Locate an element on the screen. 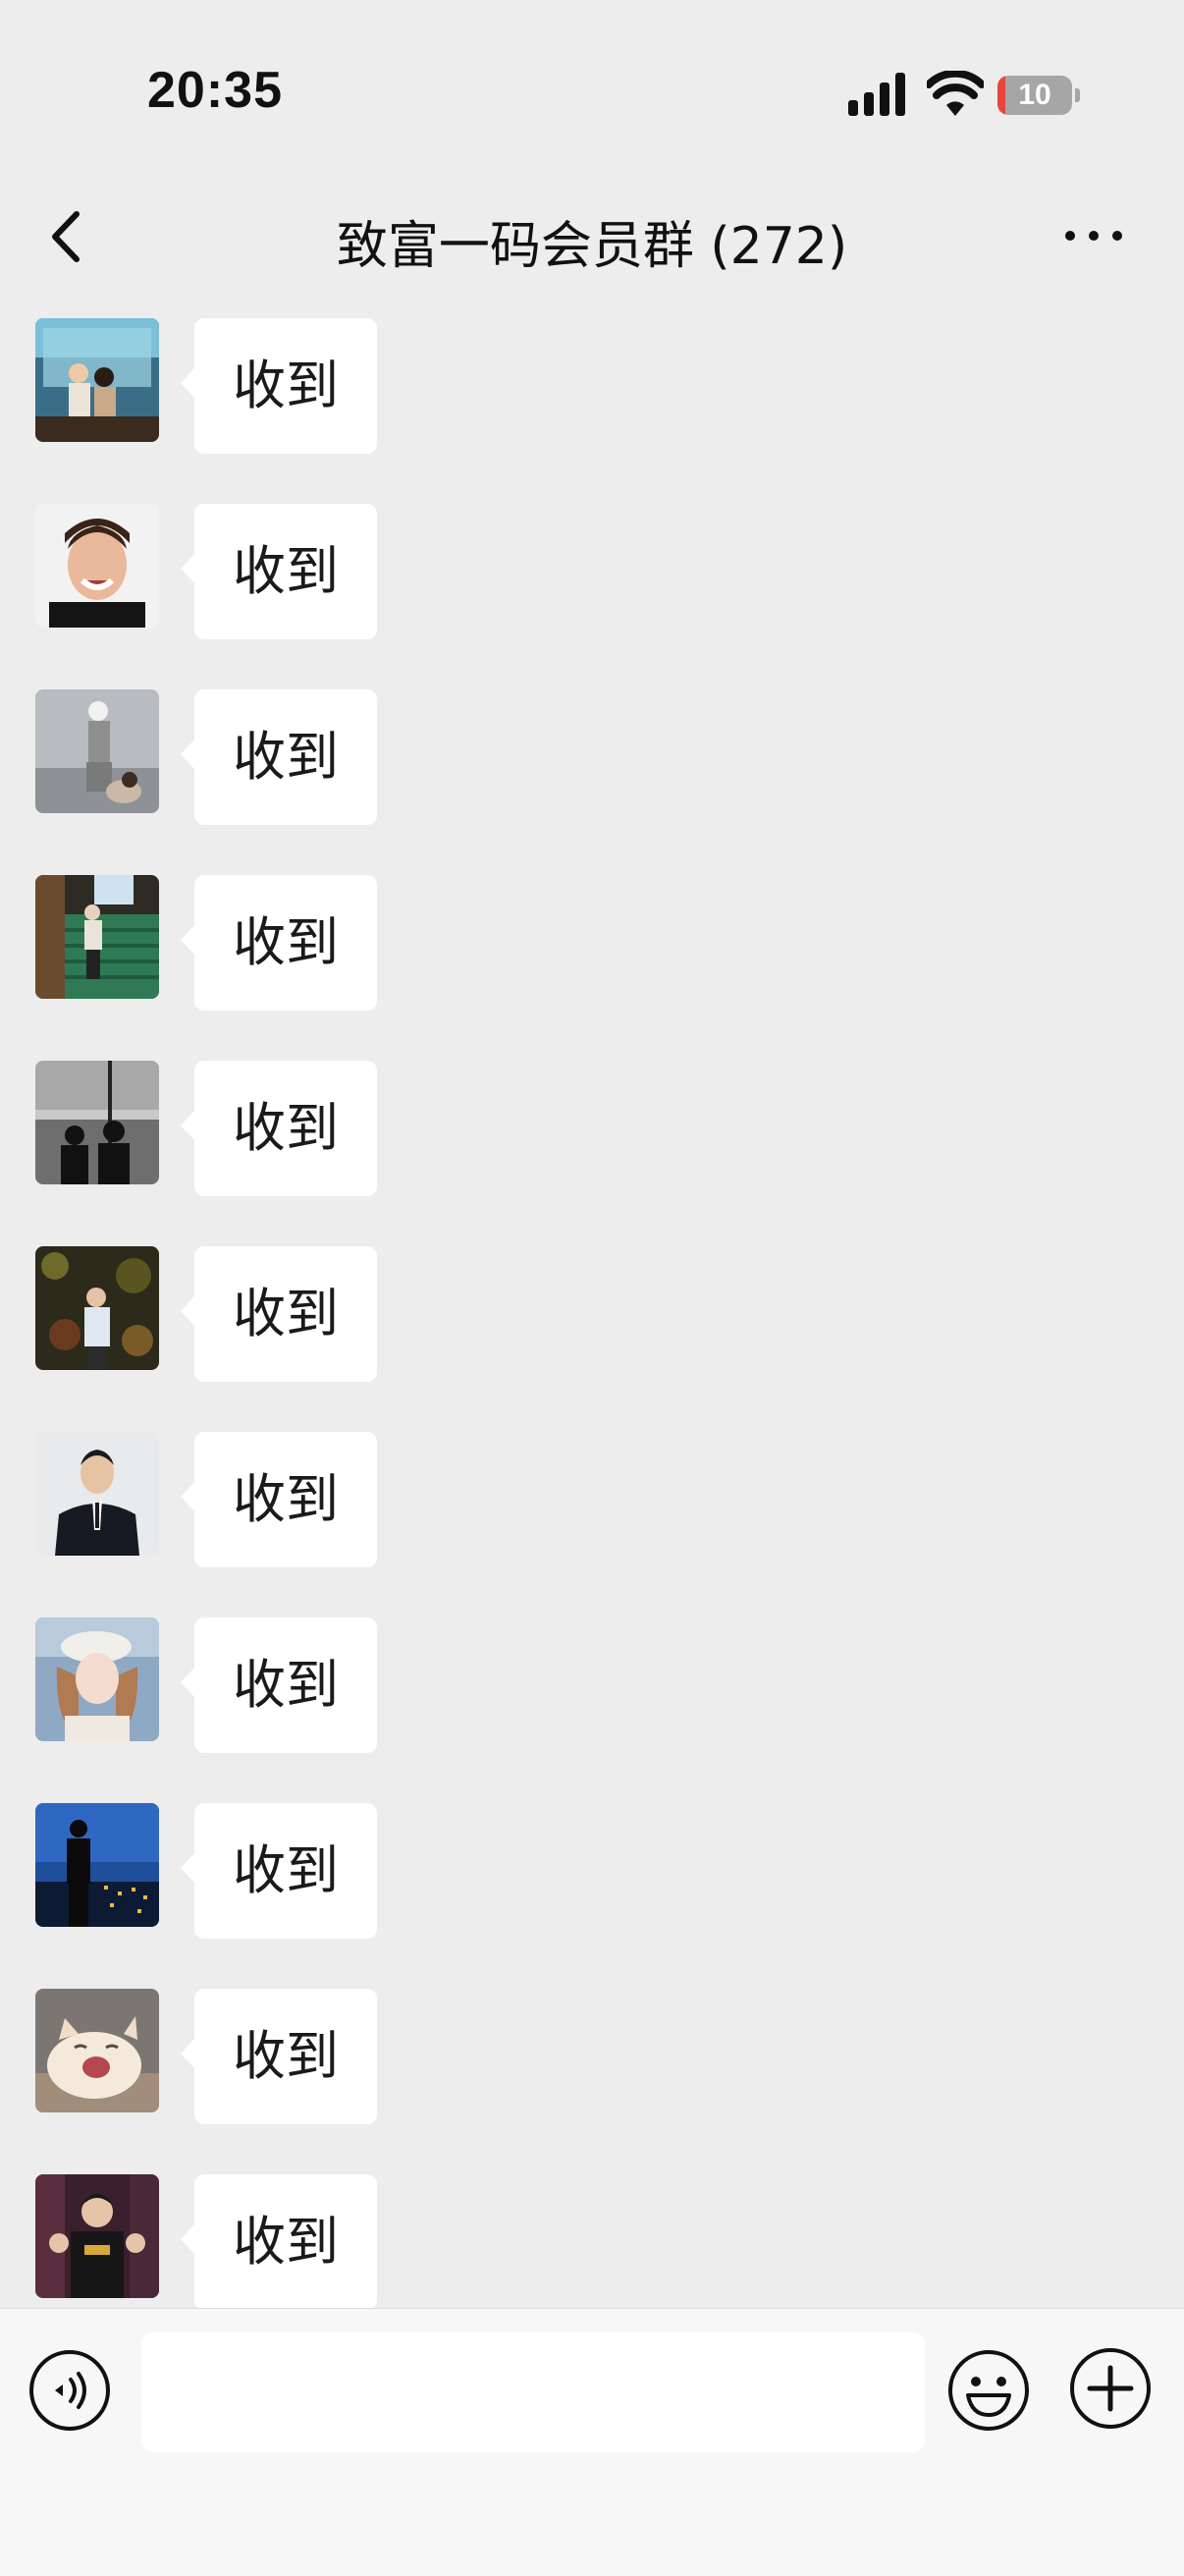  more-dots-icon is located at coordinates (1093, 236).